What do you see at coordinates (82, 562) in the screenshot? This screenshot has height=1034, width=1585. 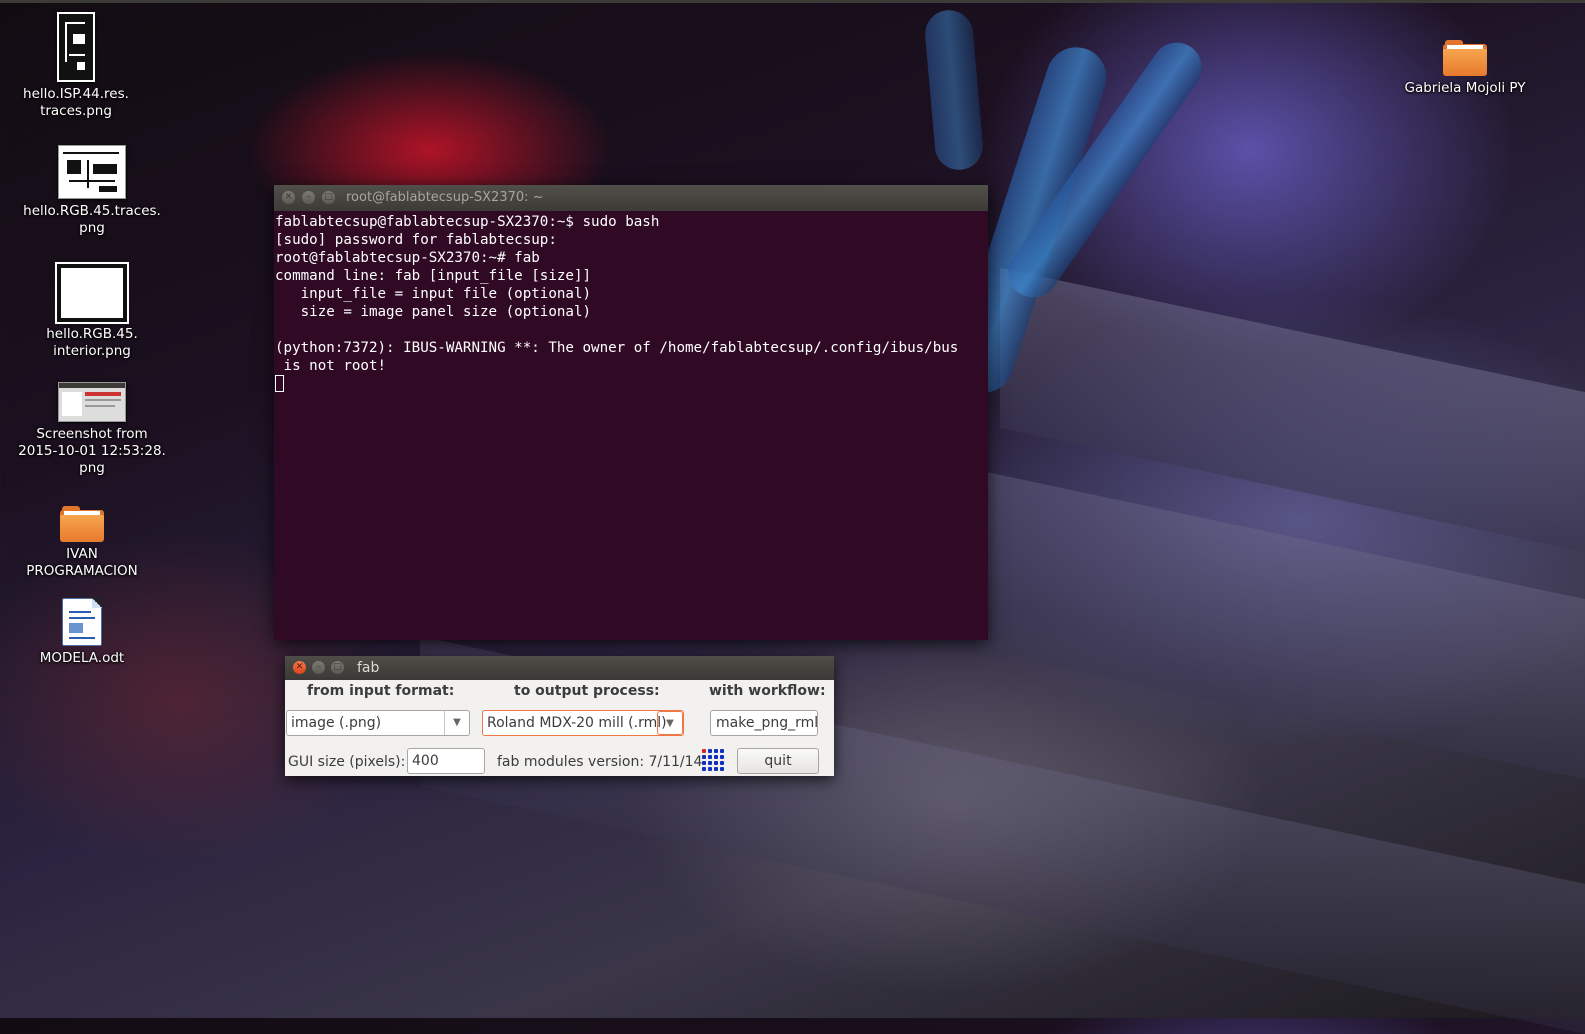 I see `desktop-icon-label: IVAN PROGRAMACION` at bounding box center [82, 562].